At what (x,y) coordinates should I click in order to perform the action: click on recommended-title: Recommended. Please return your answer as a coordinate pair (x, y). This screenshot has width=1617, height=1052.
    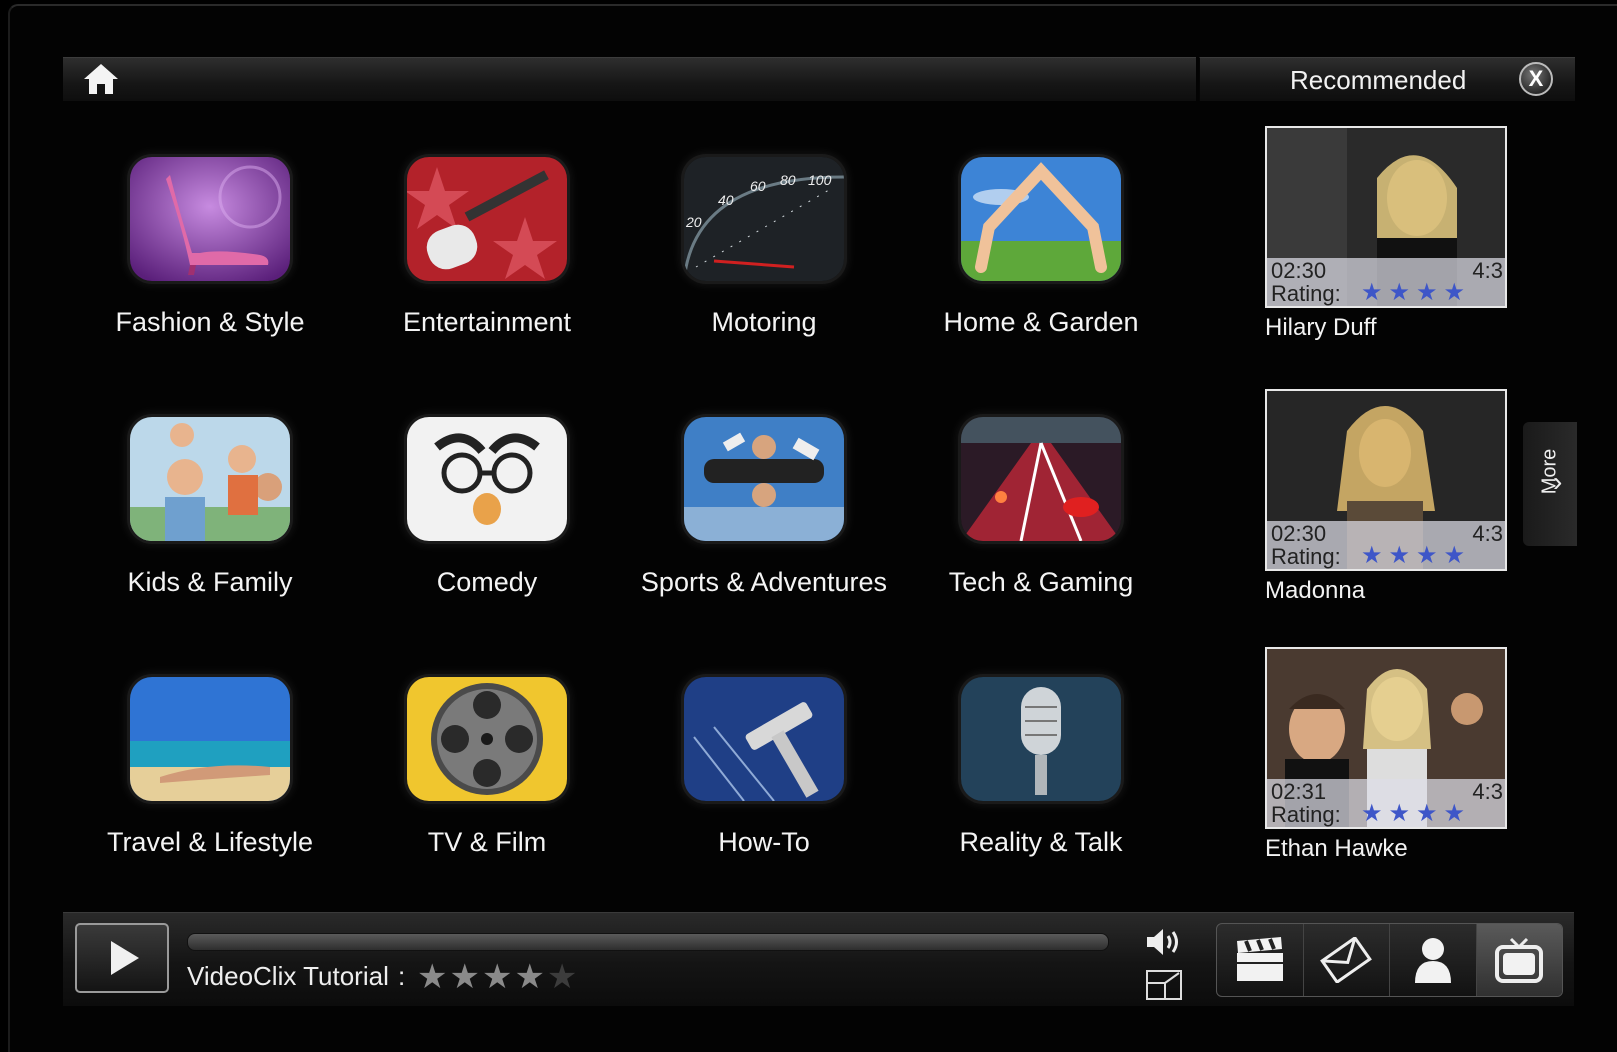
    Looking at the image, I should click on (1378, 80).